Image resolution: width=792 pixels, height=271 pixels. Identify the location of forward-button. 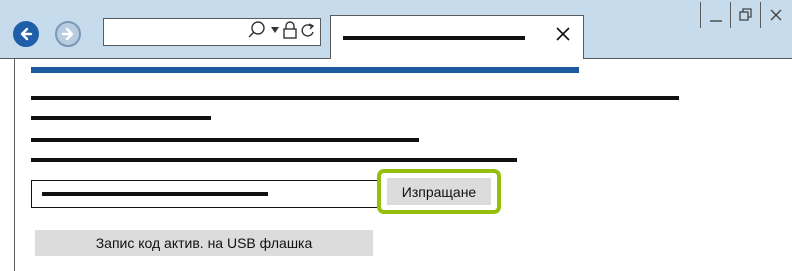
(68, 34).